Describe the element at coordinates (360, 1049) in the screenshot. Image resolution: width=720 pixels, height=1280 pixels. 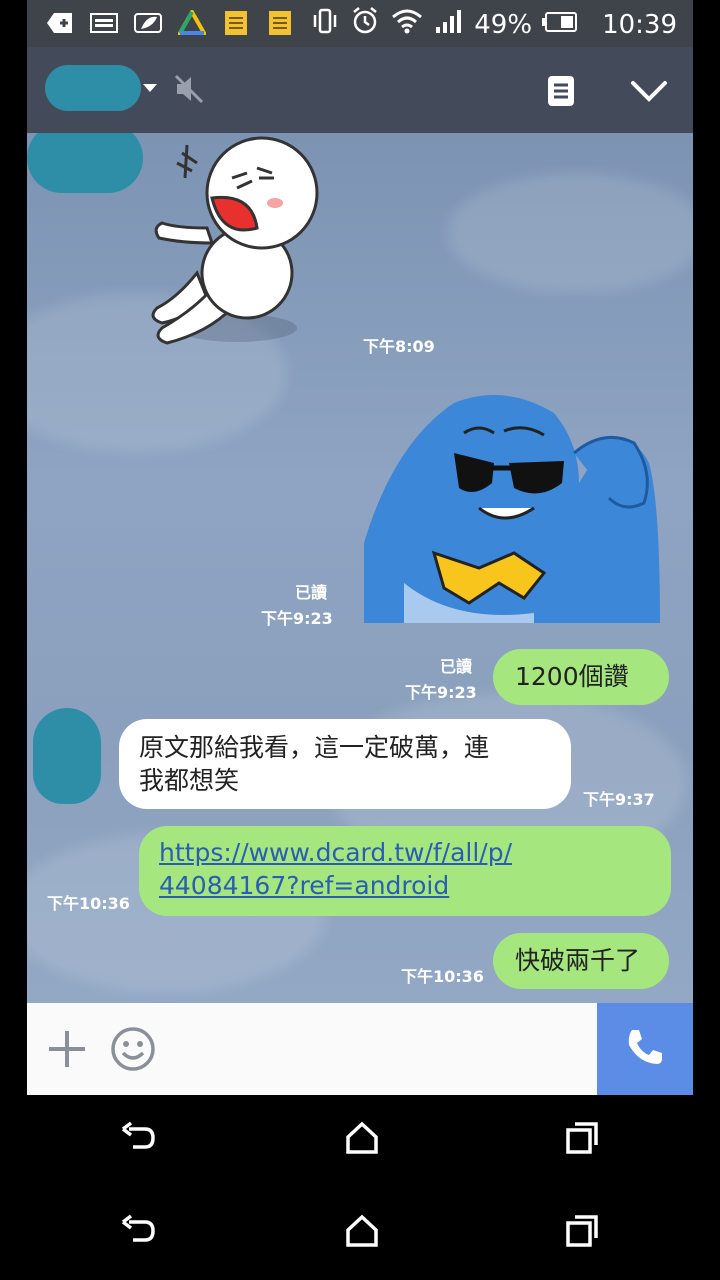
I see `input-bar` at that location.